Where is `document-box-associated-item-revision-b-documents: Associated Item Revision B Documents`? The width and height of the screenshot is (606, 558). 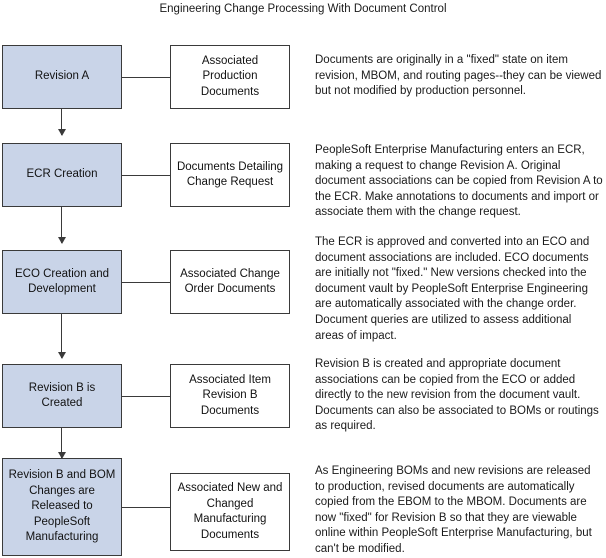
document-box-associated-item-revision-b-documents: Associated Item Revision B Documents is located at coordinates (230, 396).